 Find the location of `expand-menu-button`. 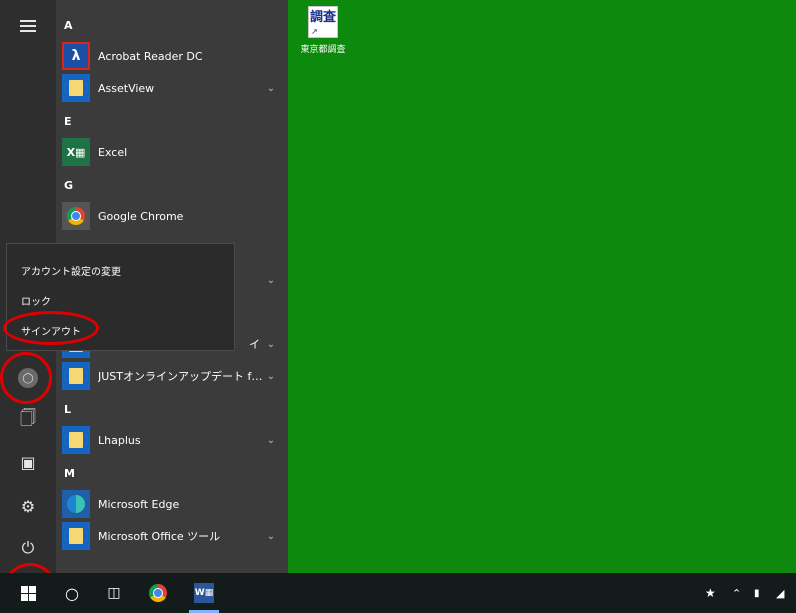

expand-menu-button is located at coordinates (28, 26).